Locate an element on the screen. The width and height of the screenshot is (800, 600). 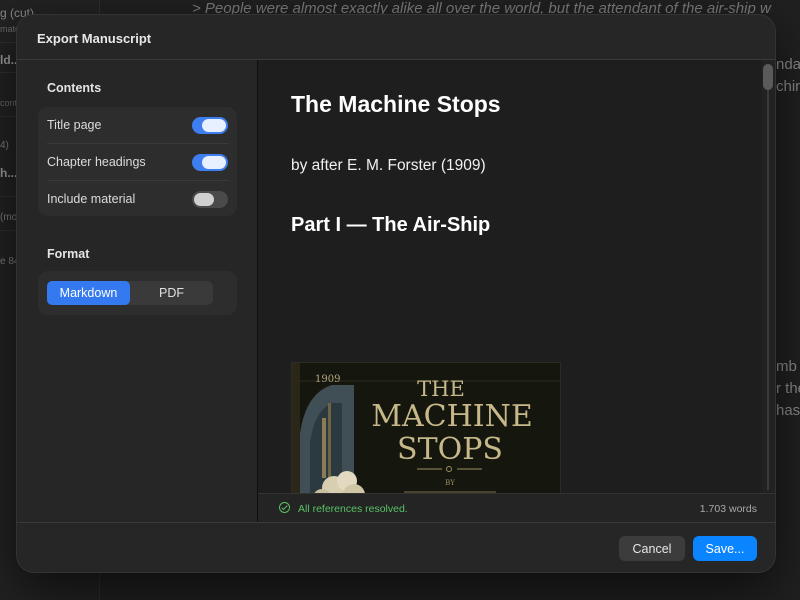
cover-image: 1909 THE MACHINE STOPS BY is located at coordinates (426, 427).